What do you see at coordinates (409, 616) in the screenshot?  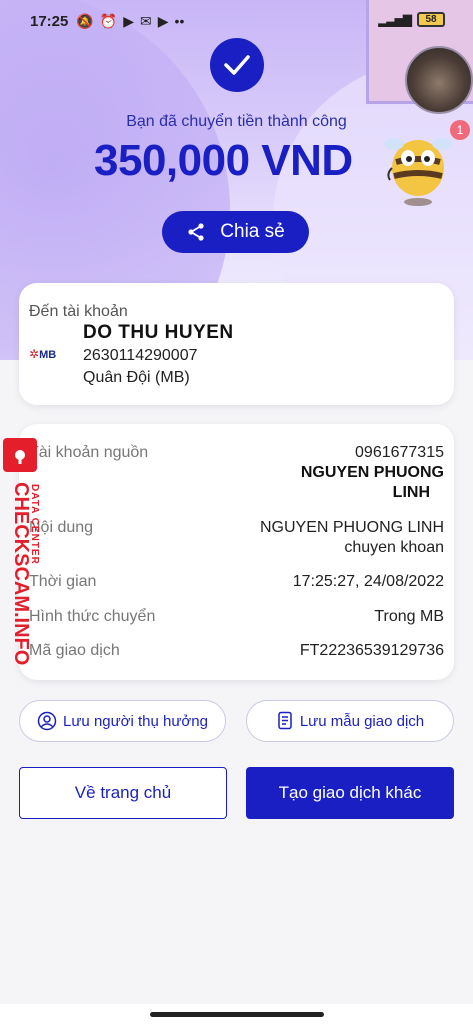 I see `method-value: Trong MB` at bounding box center [409, 616].